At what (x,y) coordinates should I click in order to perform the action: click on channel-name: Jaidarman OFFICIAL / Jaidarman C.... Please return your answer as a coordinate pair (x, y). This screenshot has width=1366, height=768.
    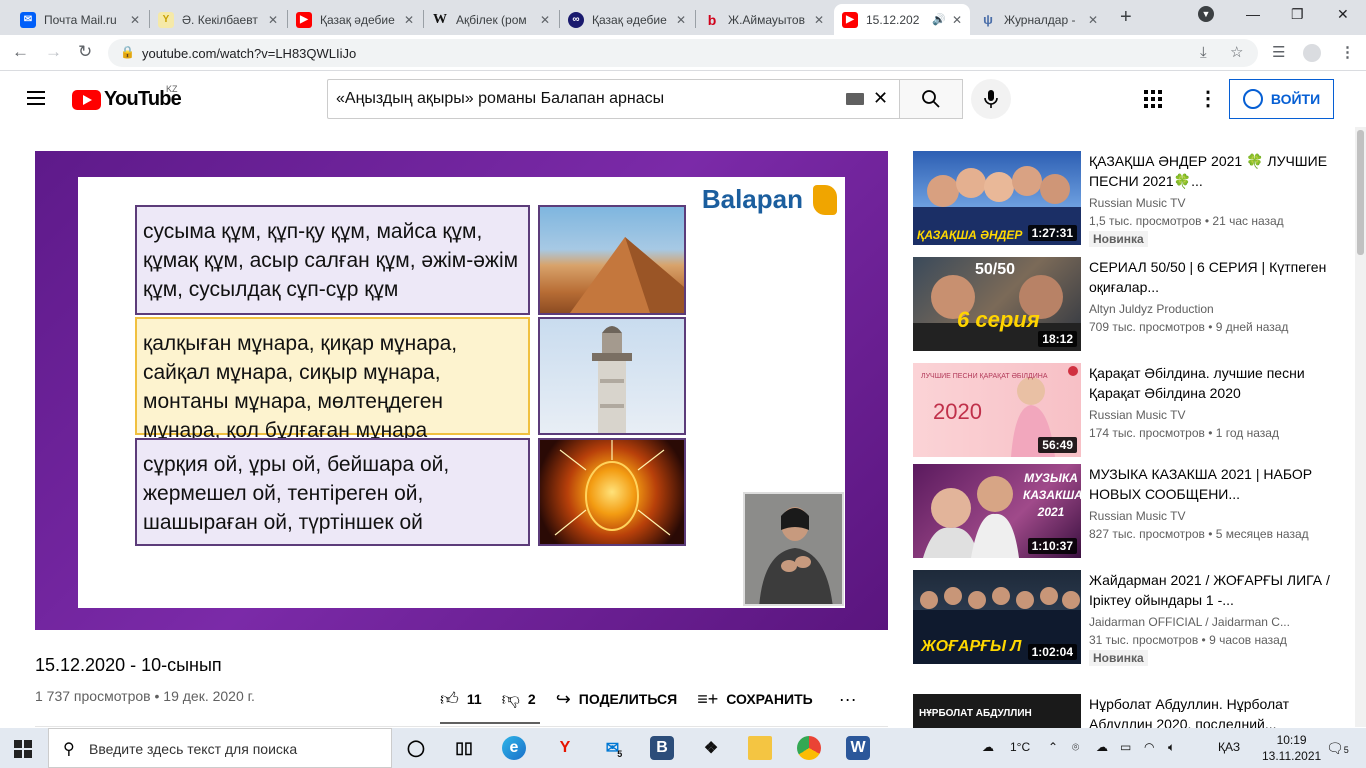
    Looking at the image, I should click on (1219, 622).